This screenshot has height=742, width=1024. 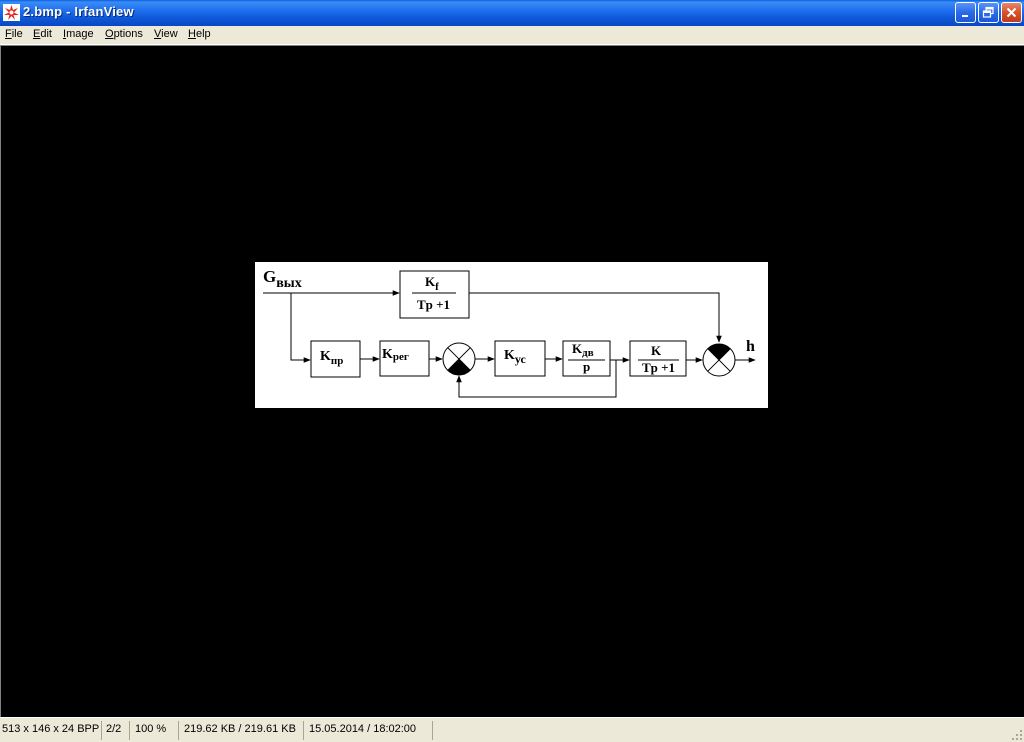 What do you see at coordinates (156, 730) in the screenshot?
I see `status-zoom: 100 %` at bounding box center [156, 730].